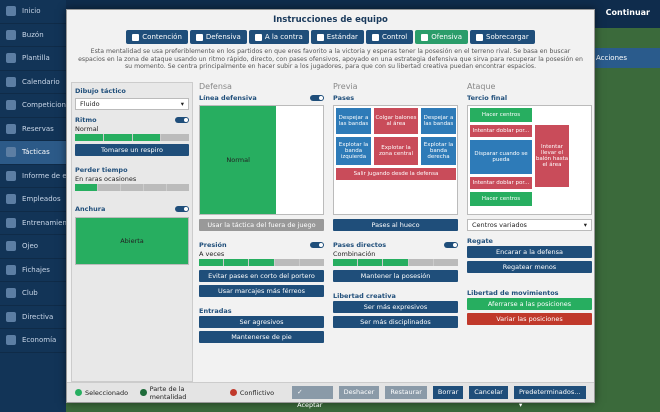  Describe the element at coordinates (438, 121) in the screenshot. I see `zone-clear-wings-right: Despejar a las bandas` at that location.